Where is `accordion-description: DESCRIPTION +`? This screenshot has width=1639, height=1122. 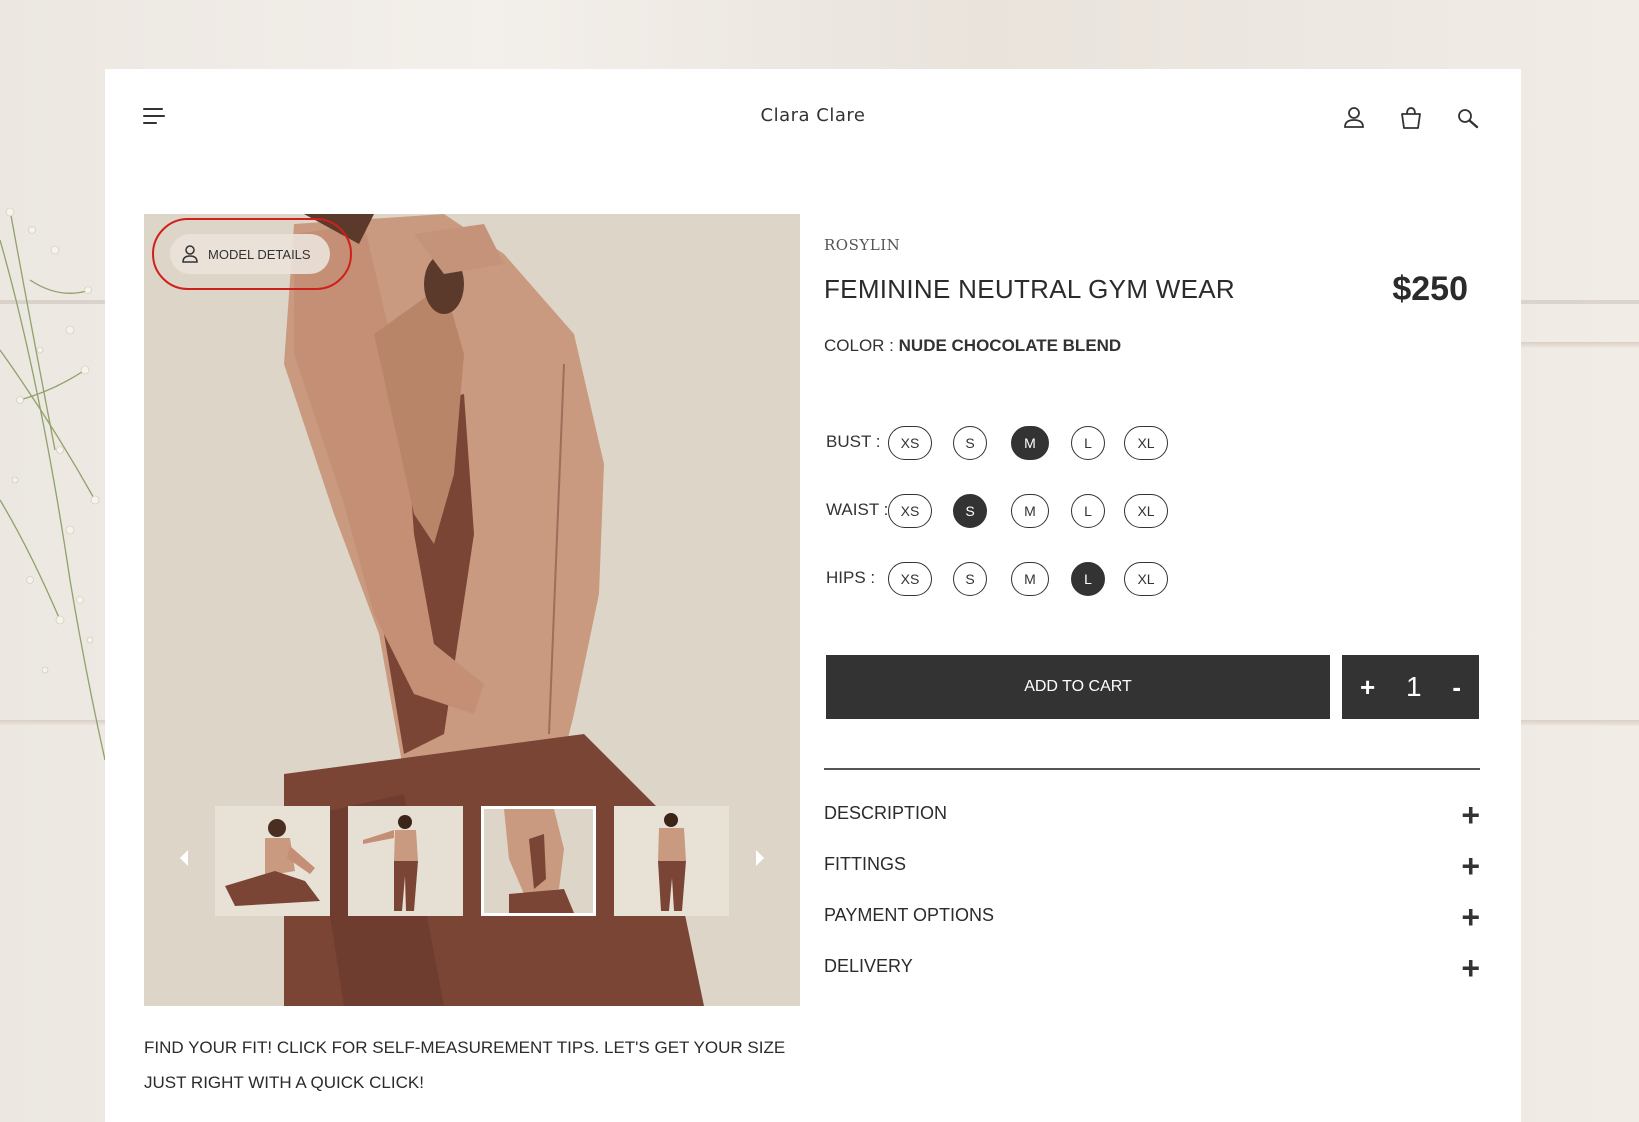 accordion-description: DESCRIPTION + is located at coordinates (1152, 815).